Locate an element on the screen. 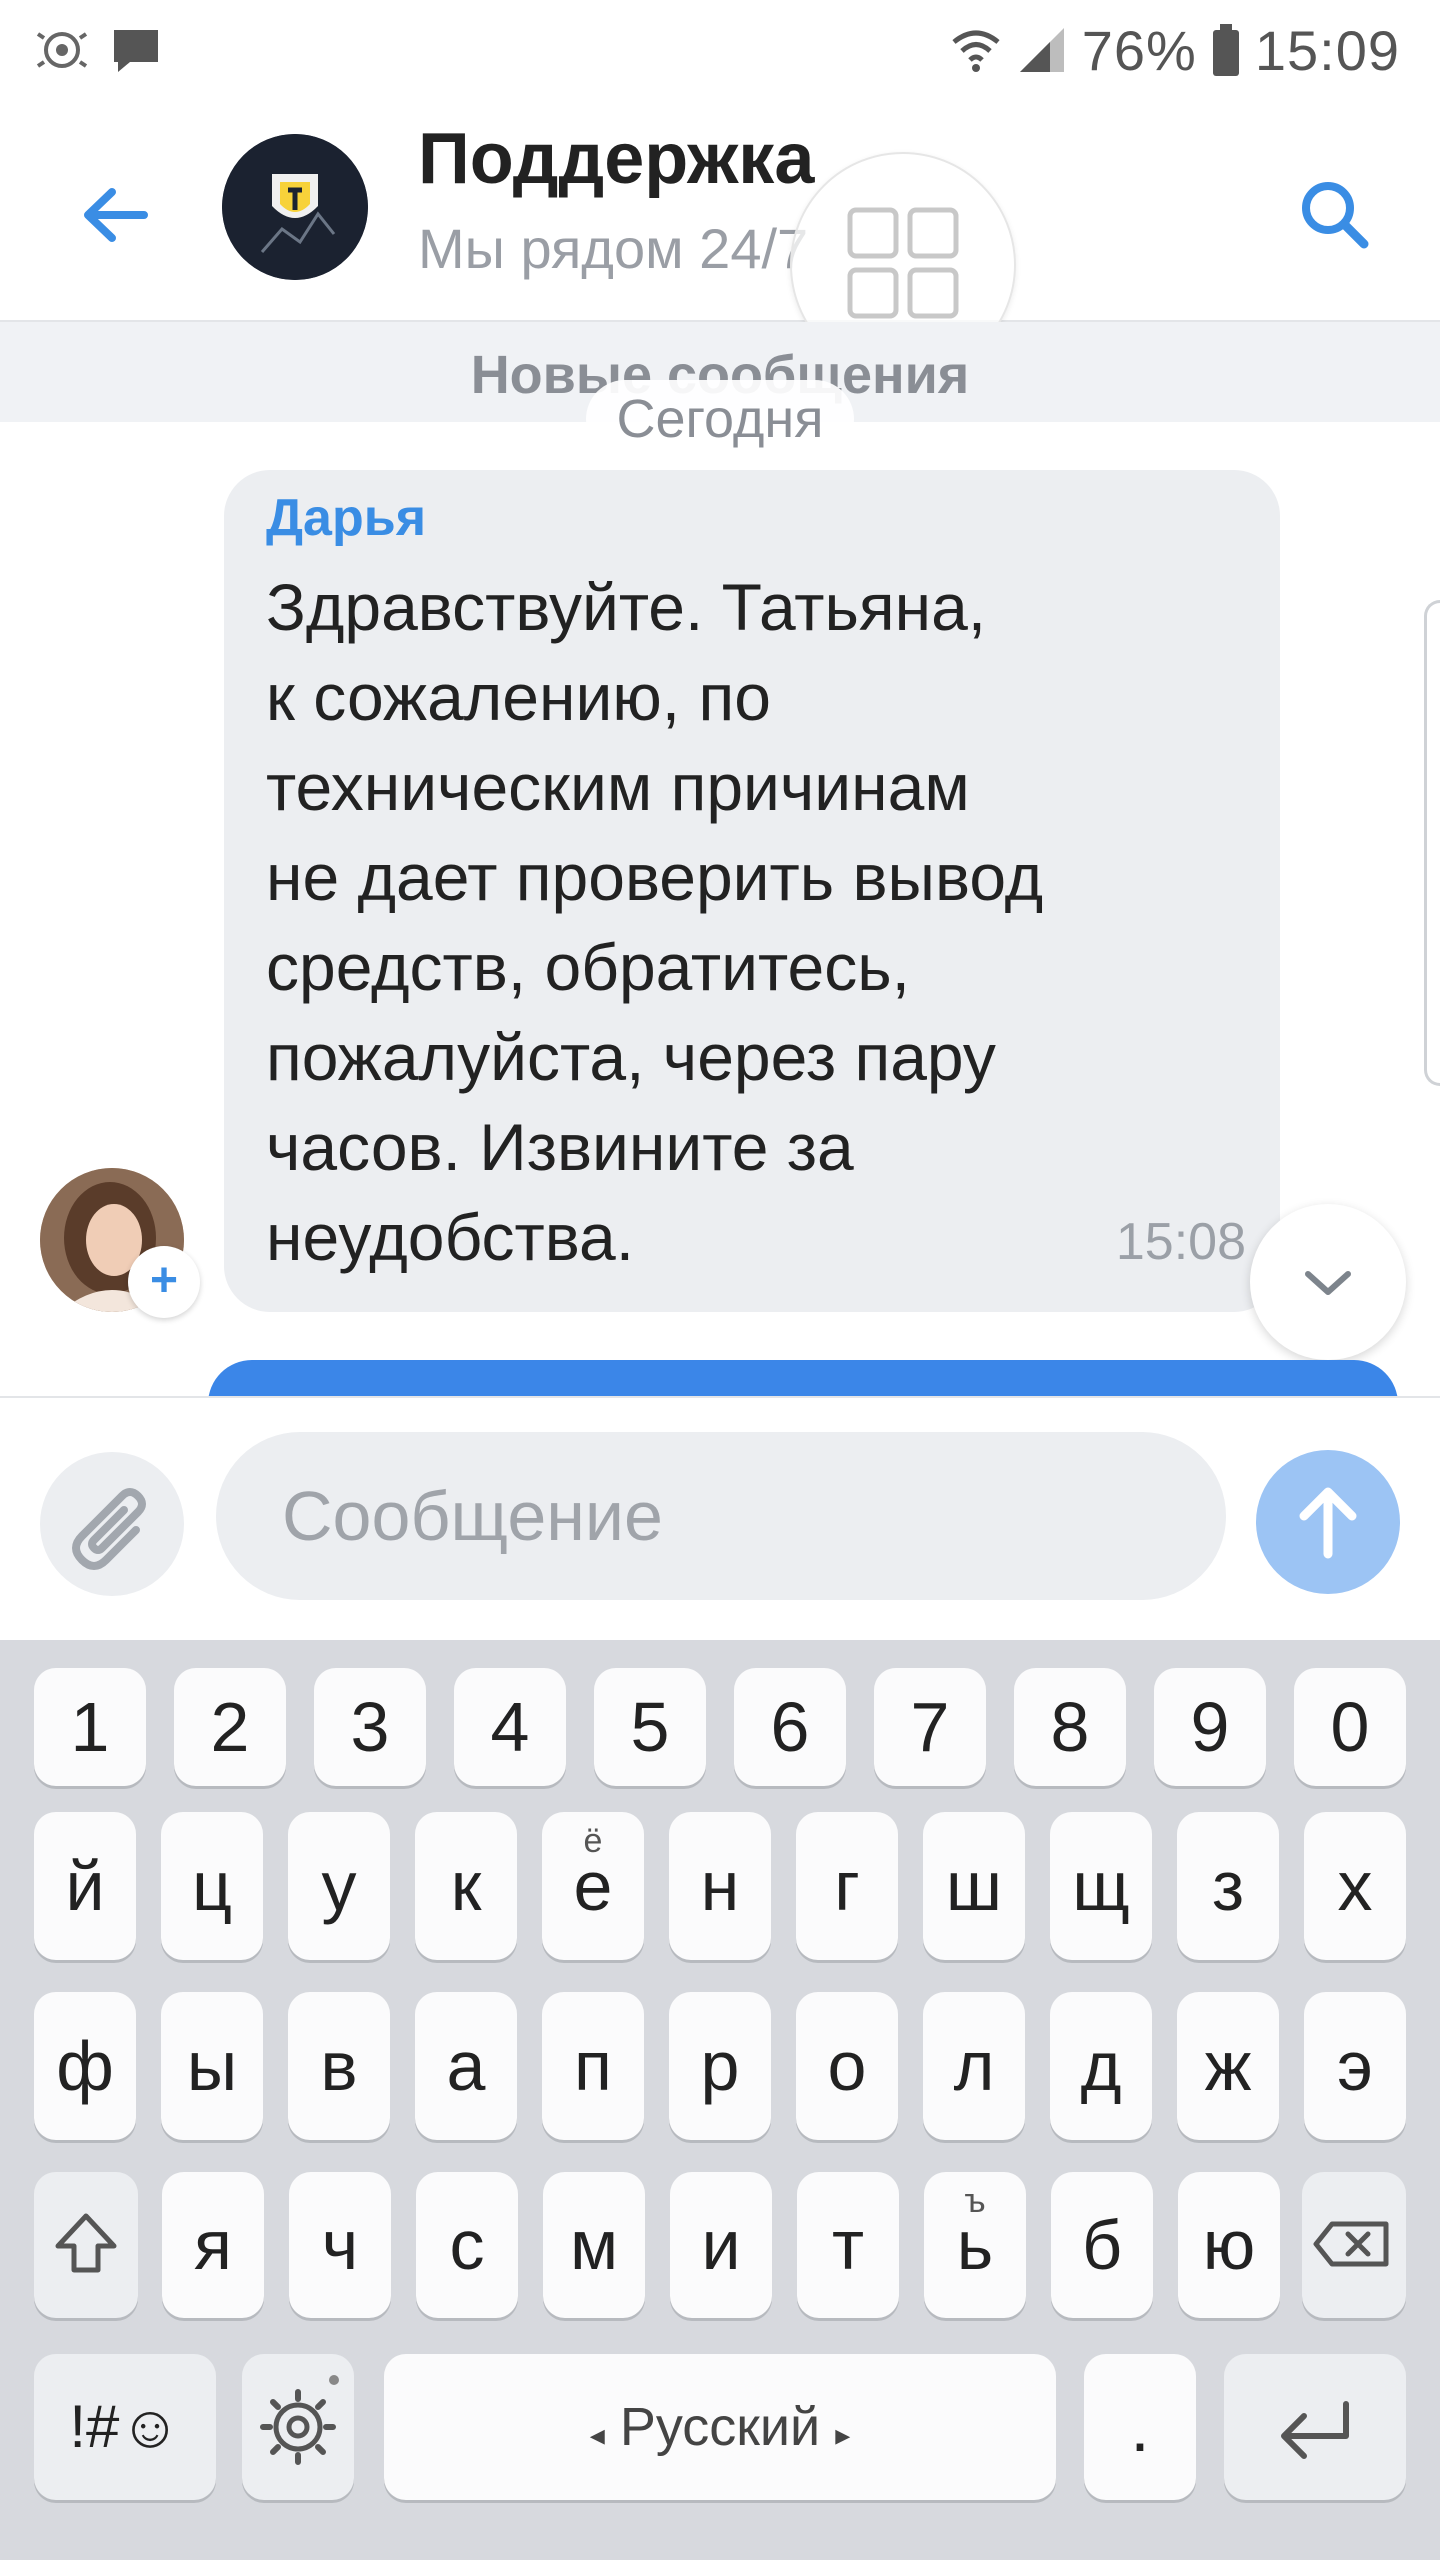  key-label: ч is located at coordinates (340, 2245).